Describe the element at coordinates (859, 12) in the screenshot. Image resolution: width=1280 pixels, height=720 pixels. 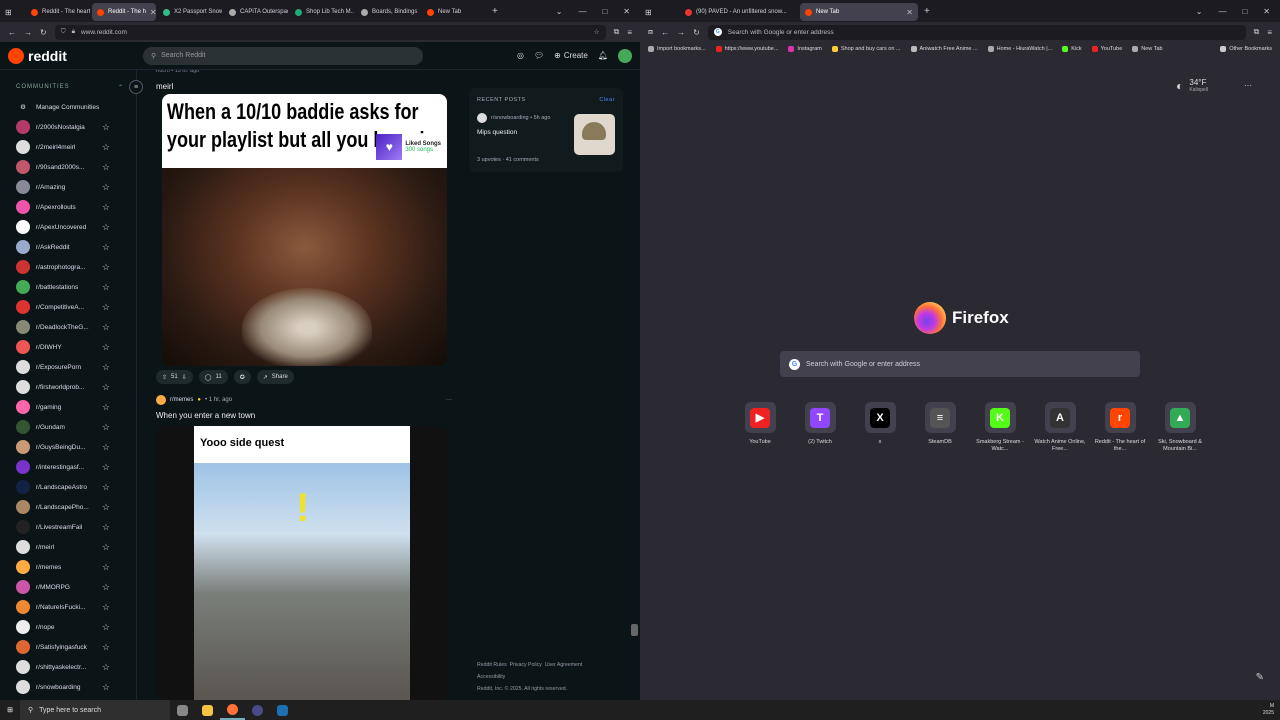
I see `tab-1: New Tab ✕` at that location.